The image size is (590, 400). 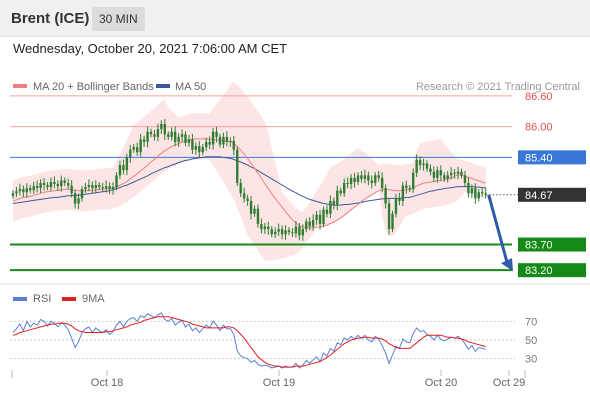 I want to click on level-label-83-20: 83.20, so click(x=539, y=271).